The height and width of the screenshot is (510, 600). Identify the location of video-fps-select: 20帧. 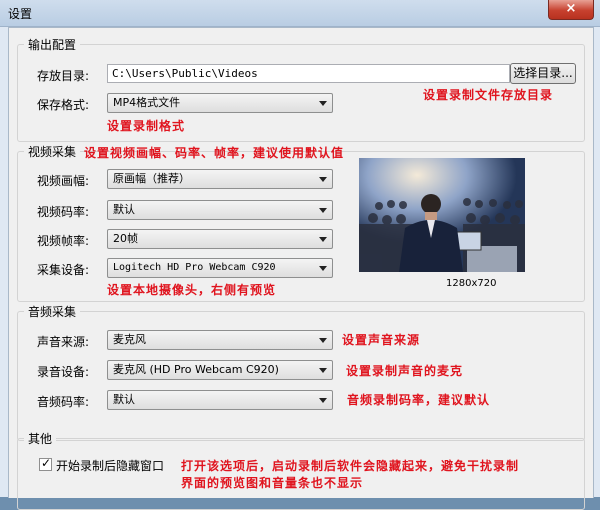
(220, 239).